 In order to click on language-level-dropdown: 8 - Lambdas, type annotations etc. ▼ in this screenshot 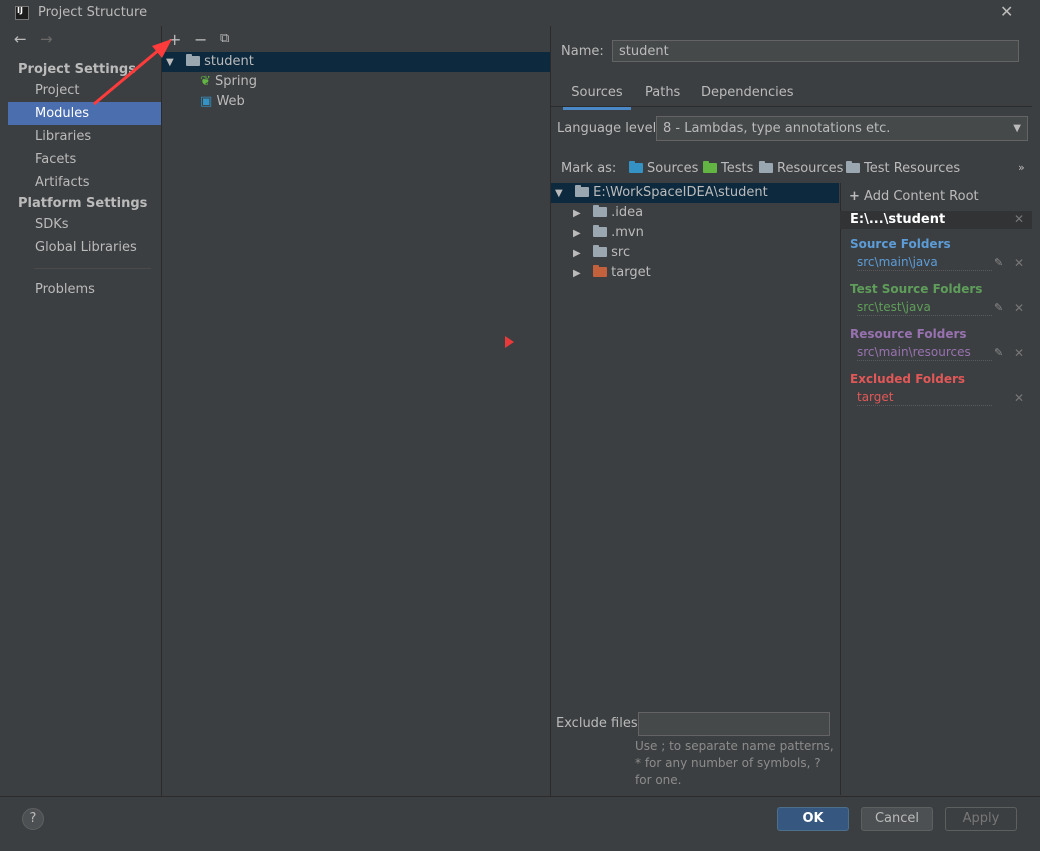, I will do `click(842, 128)`.